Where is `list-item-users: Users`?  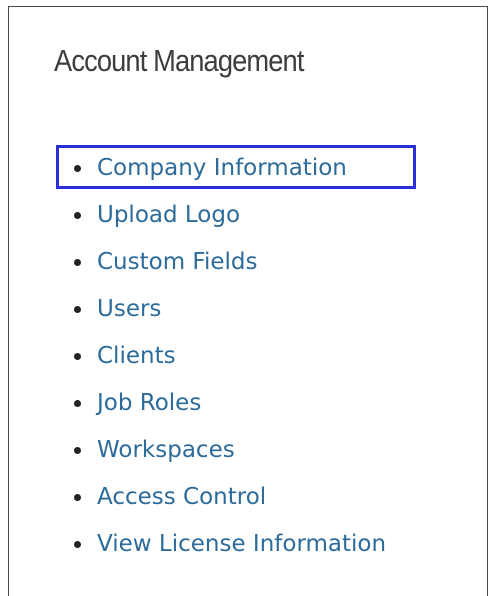
list-item-users: Users is located at coordinates (220, 309).